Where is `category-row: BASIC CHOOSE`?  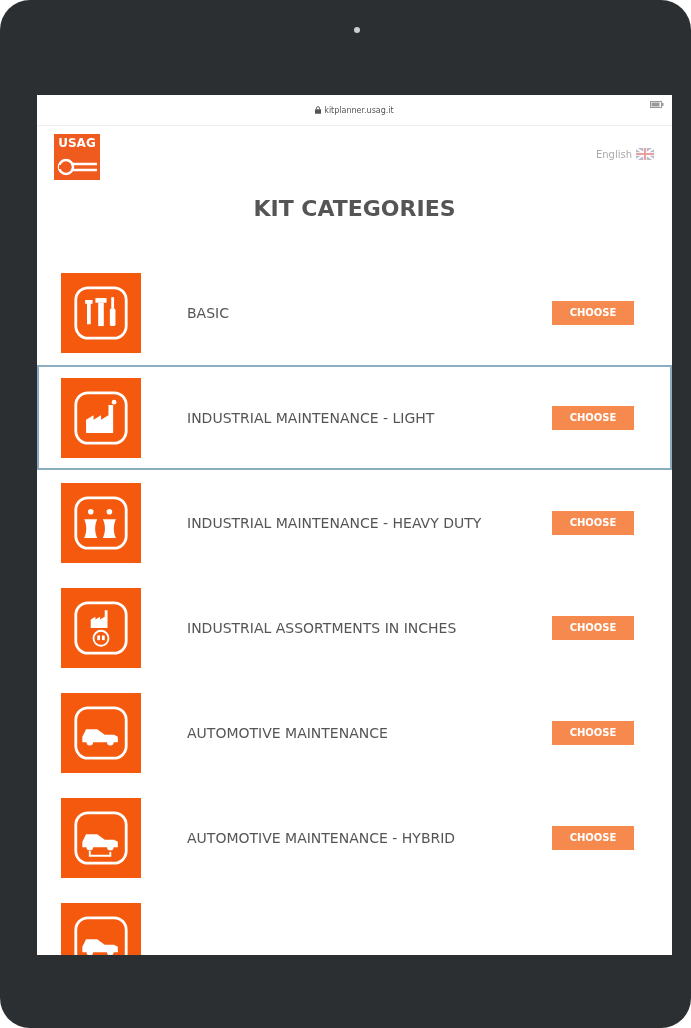
category-row: BASIC CHOOSE is located at coordinates (354, 312).